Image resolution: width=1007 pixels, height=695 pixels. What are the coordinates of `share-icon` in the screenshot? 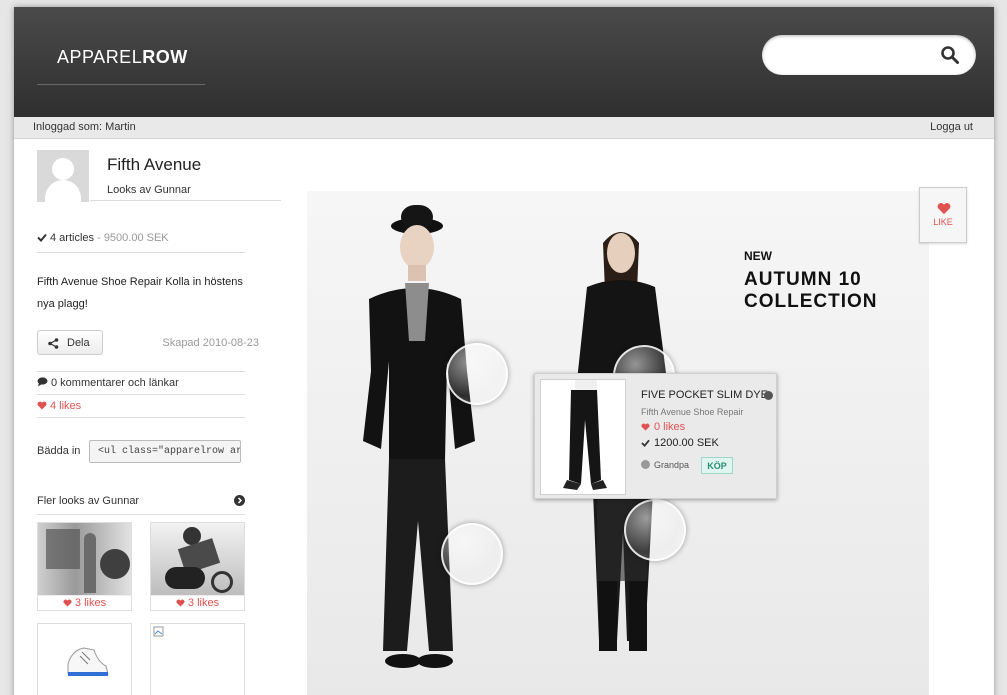 It's located at (53, 343).